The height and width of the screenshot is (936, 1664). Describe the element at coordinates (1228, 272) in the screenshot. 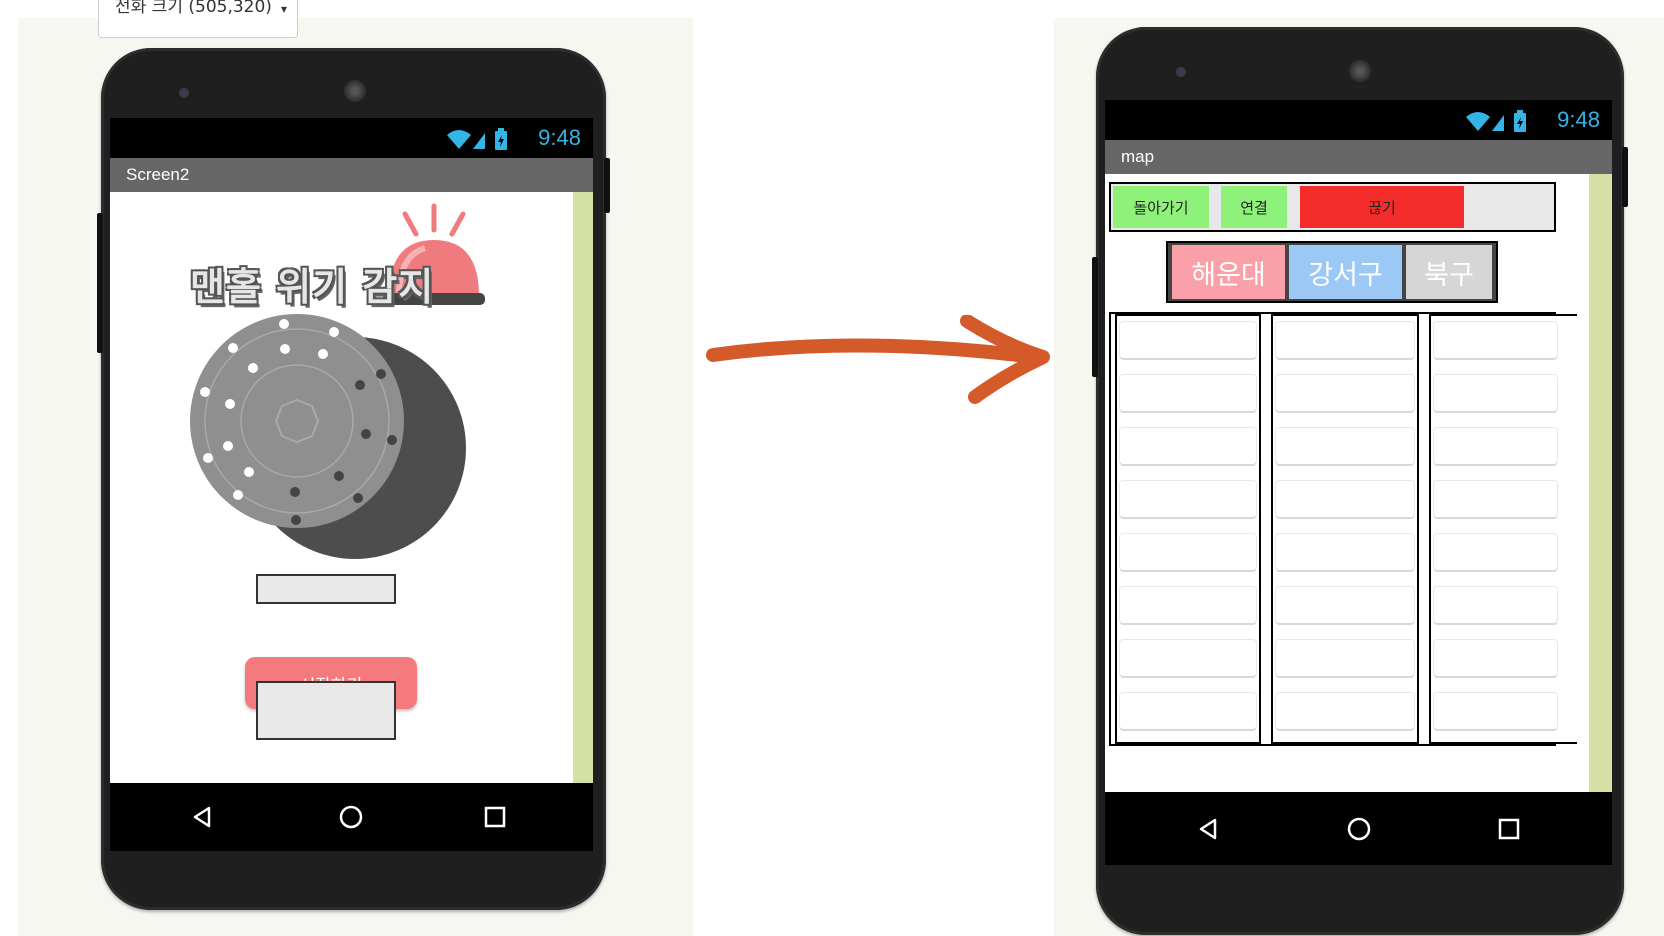

I see `district-button-haeundae: 해운대` at that location.